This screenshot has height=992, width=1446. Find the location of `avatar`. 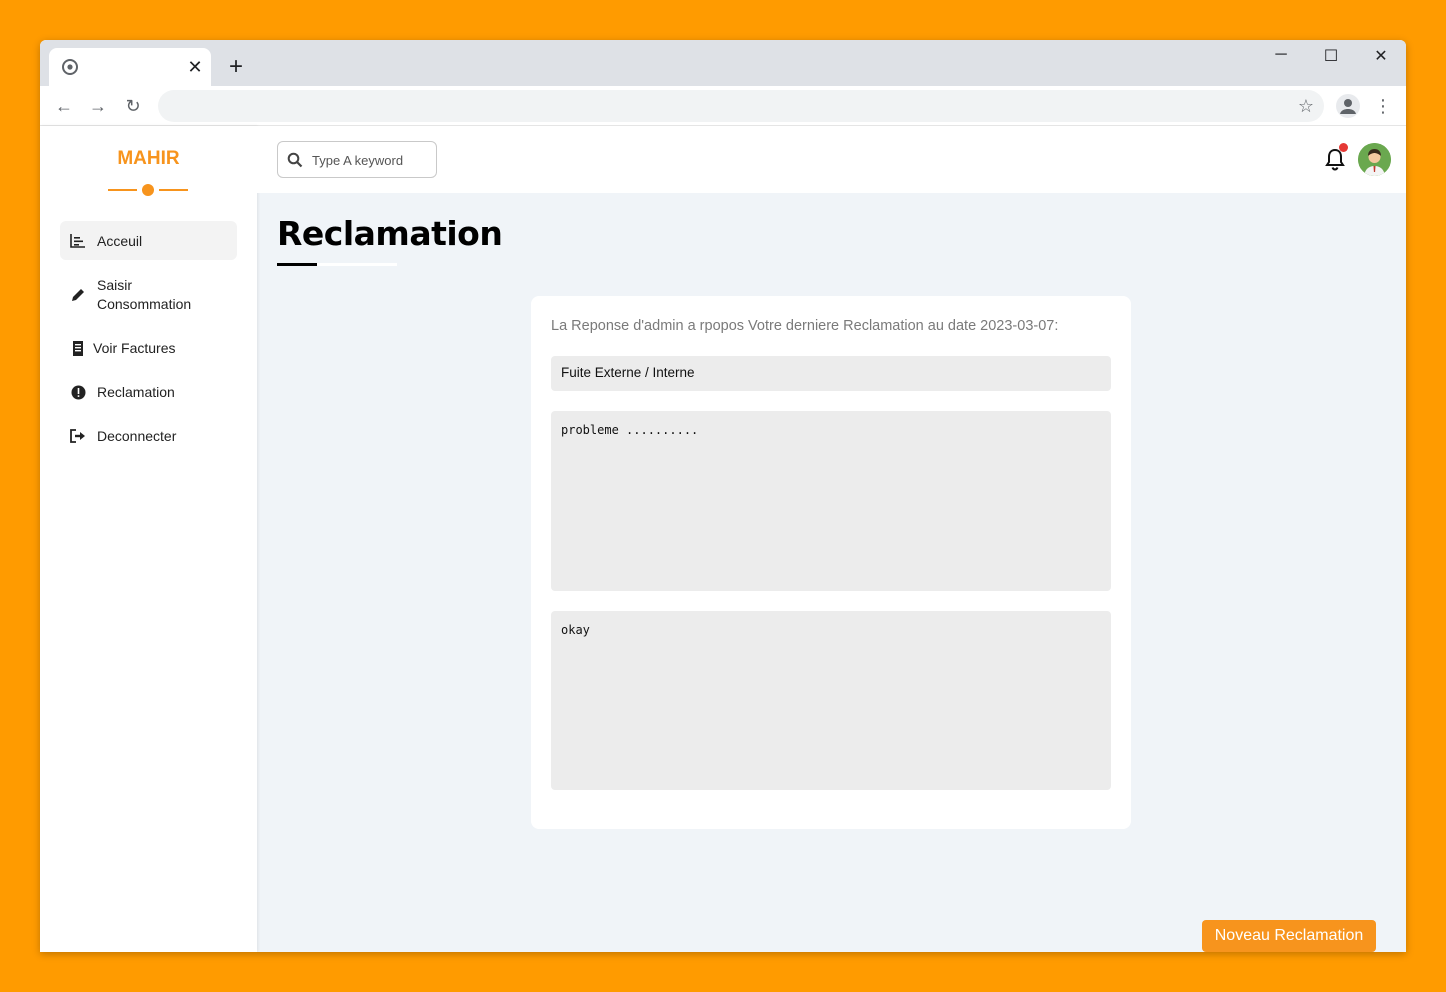

avatar is located at coordinates (1374, 159).